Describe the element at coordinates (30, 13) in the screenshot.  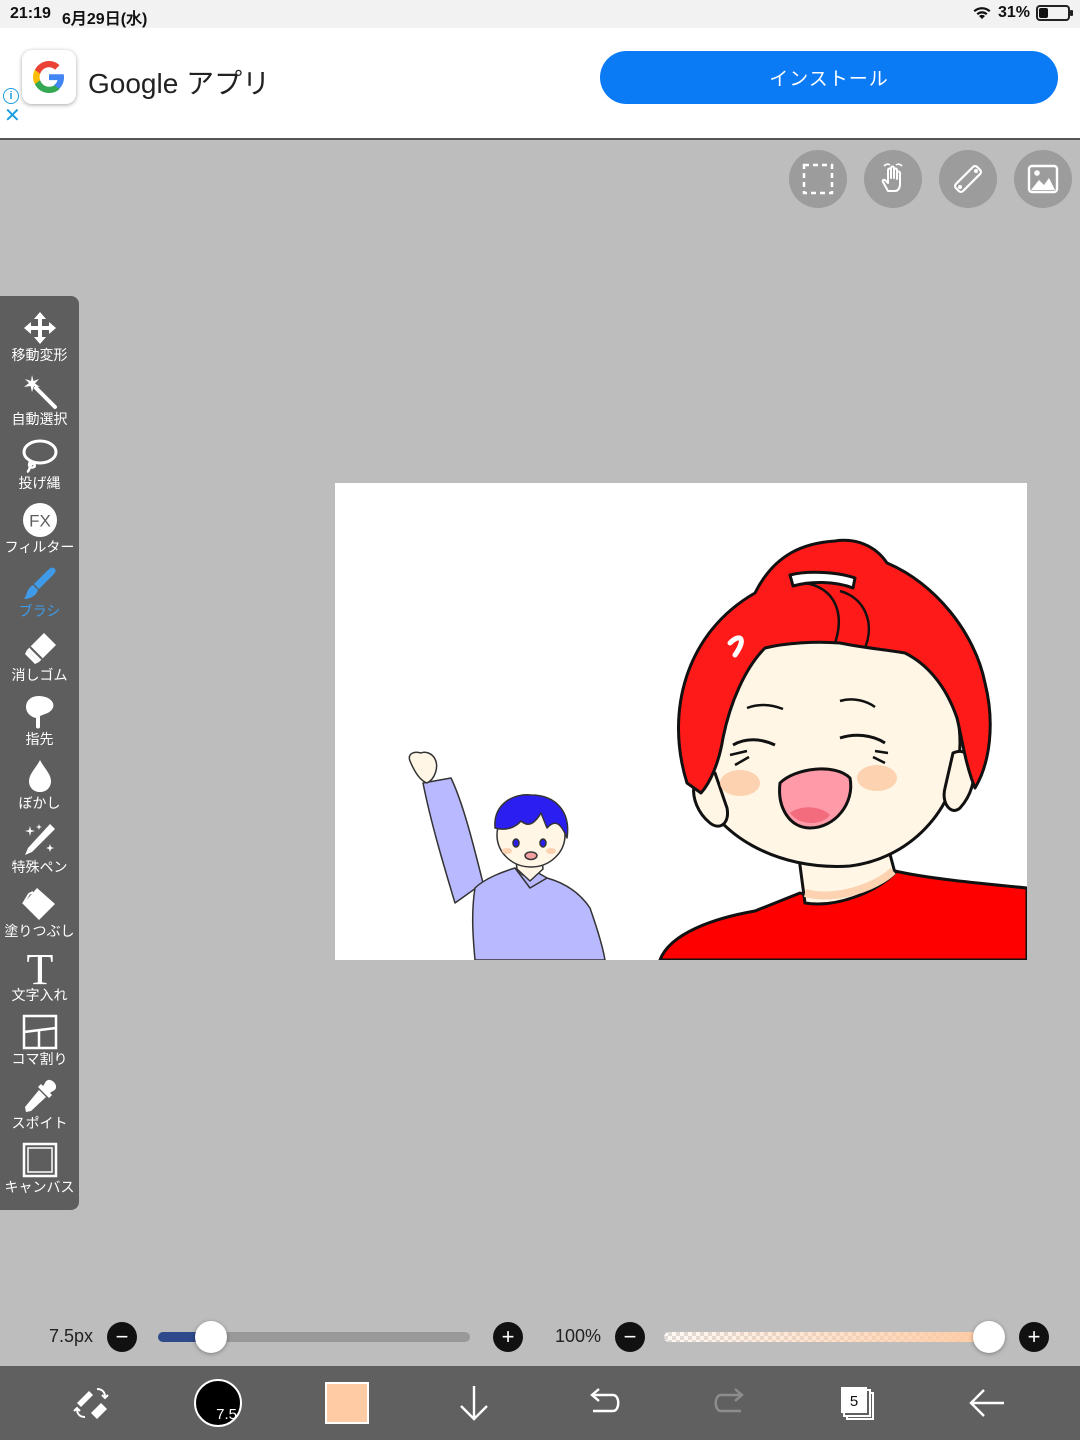
I see `status-time: 21:19` at that location.